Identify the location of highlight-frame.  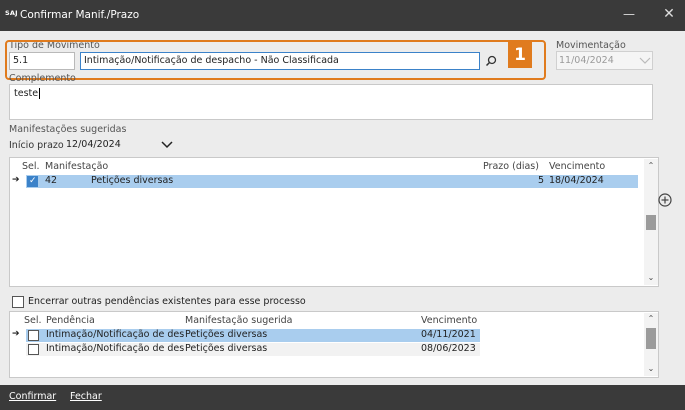
(275, 60).